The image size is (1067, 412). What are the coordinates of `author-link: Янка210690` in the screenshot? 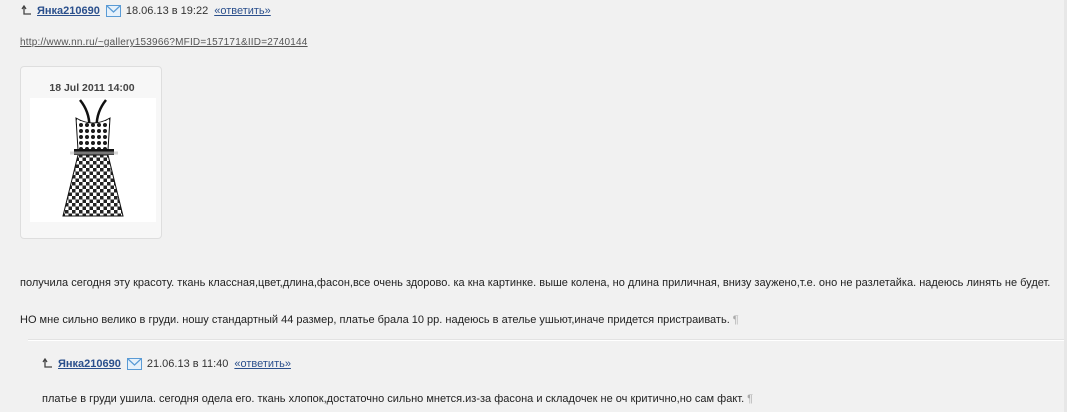 It's located at (68, 11).